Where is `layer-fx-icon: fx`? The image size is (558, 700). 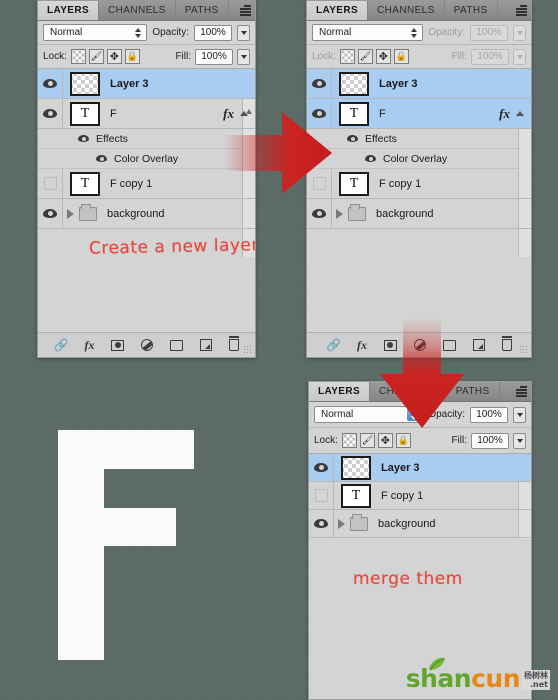 layer-fx-icon: fx is located at coordinates (504, 114).